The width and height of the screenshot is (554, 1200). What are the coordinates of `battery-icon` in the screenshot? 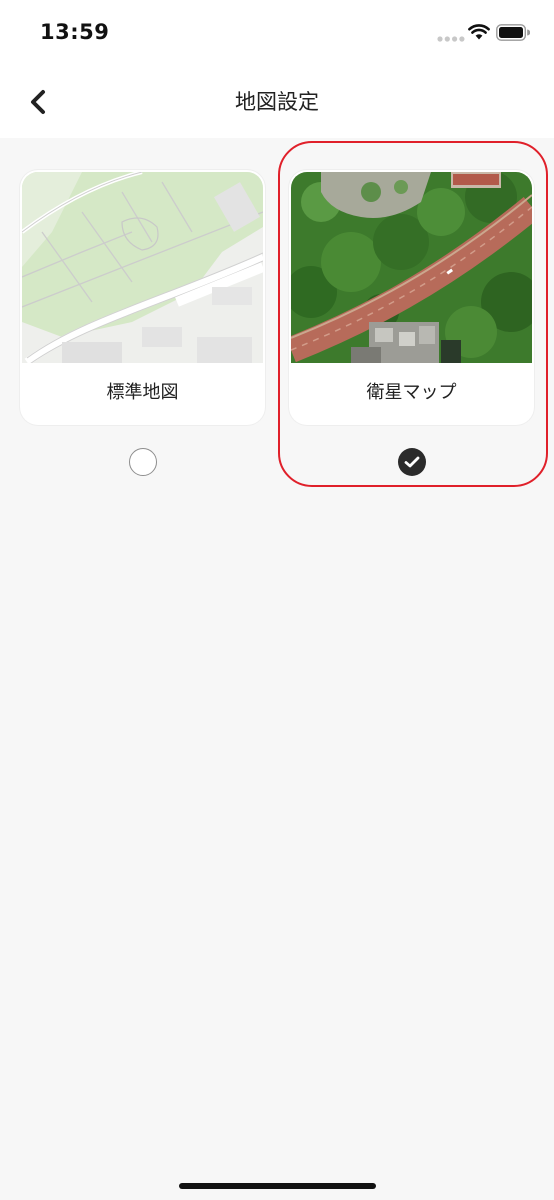 It's located at (513, 32).